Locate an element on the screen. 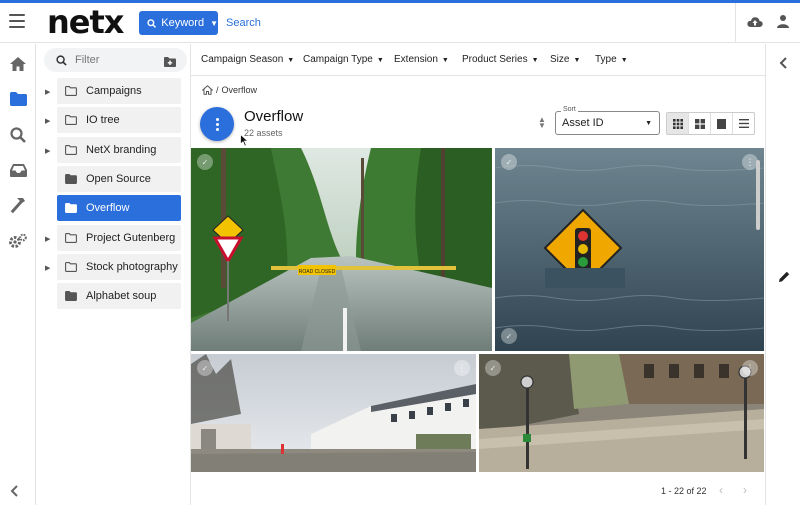 The width and height of the screenshot is (800, 505). folder-item: Alphabet soup is located at coordinates (119, 296).